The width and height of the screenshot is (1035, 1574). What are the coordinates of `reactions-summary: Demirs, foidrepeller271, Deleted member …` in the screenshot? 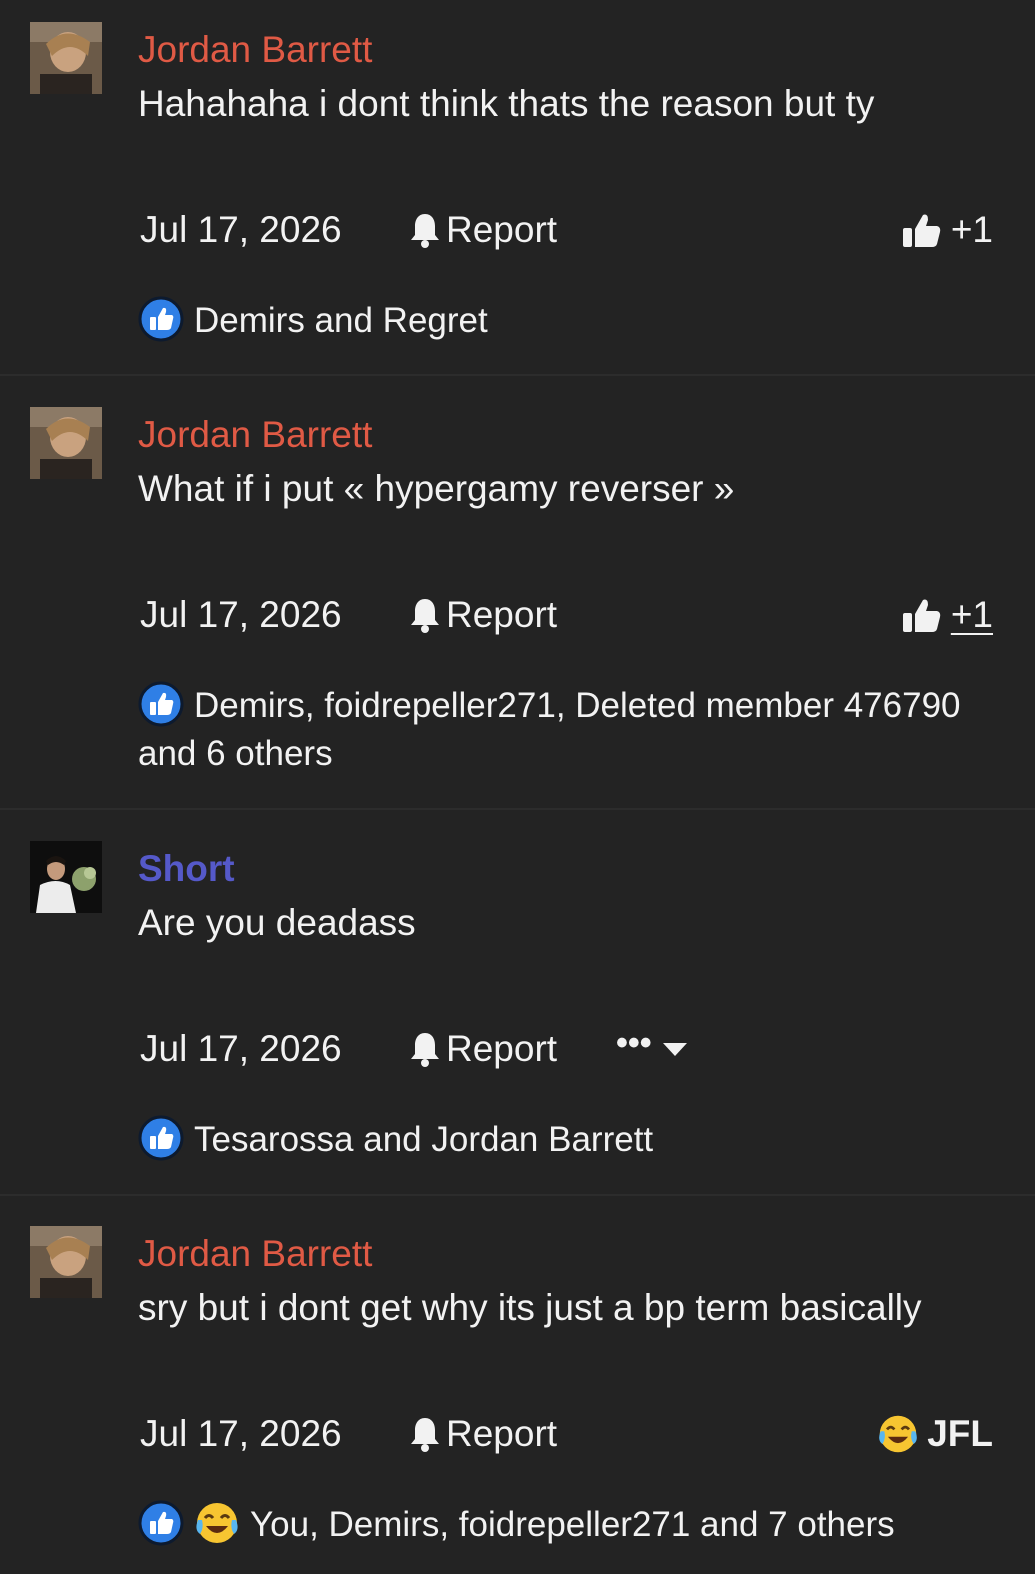 It's located at (568, 729).